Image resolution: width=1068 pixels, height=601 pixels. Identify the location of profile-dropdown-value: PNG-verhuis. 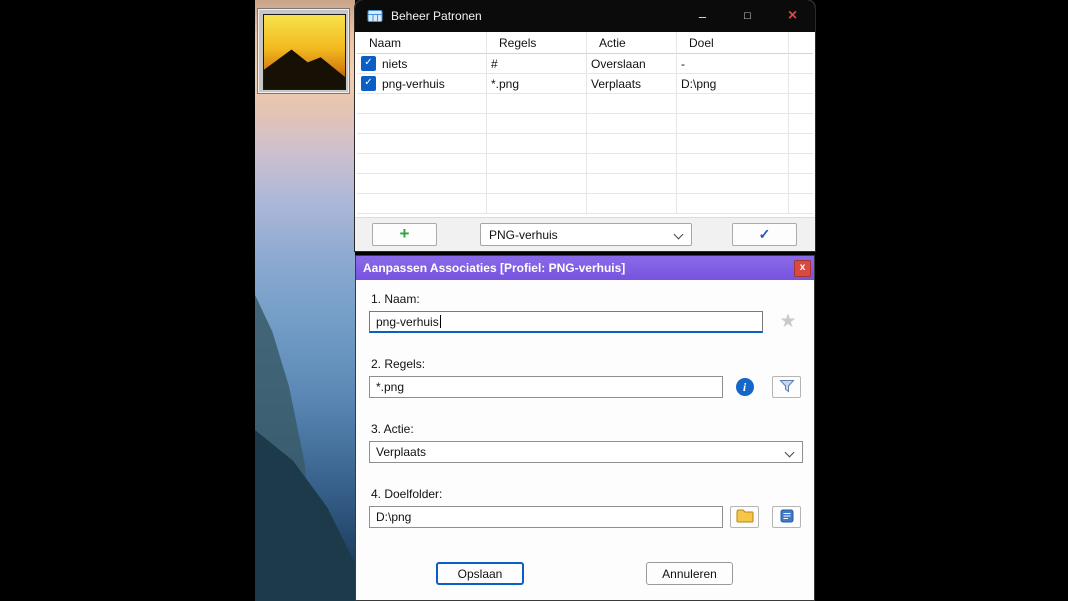
(523, 234).